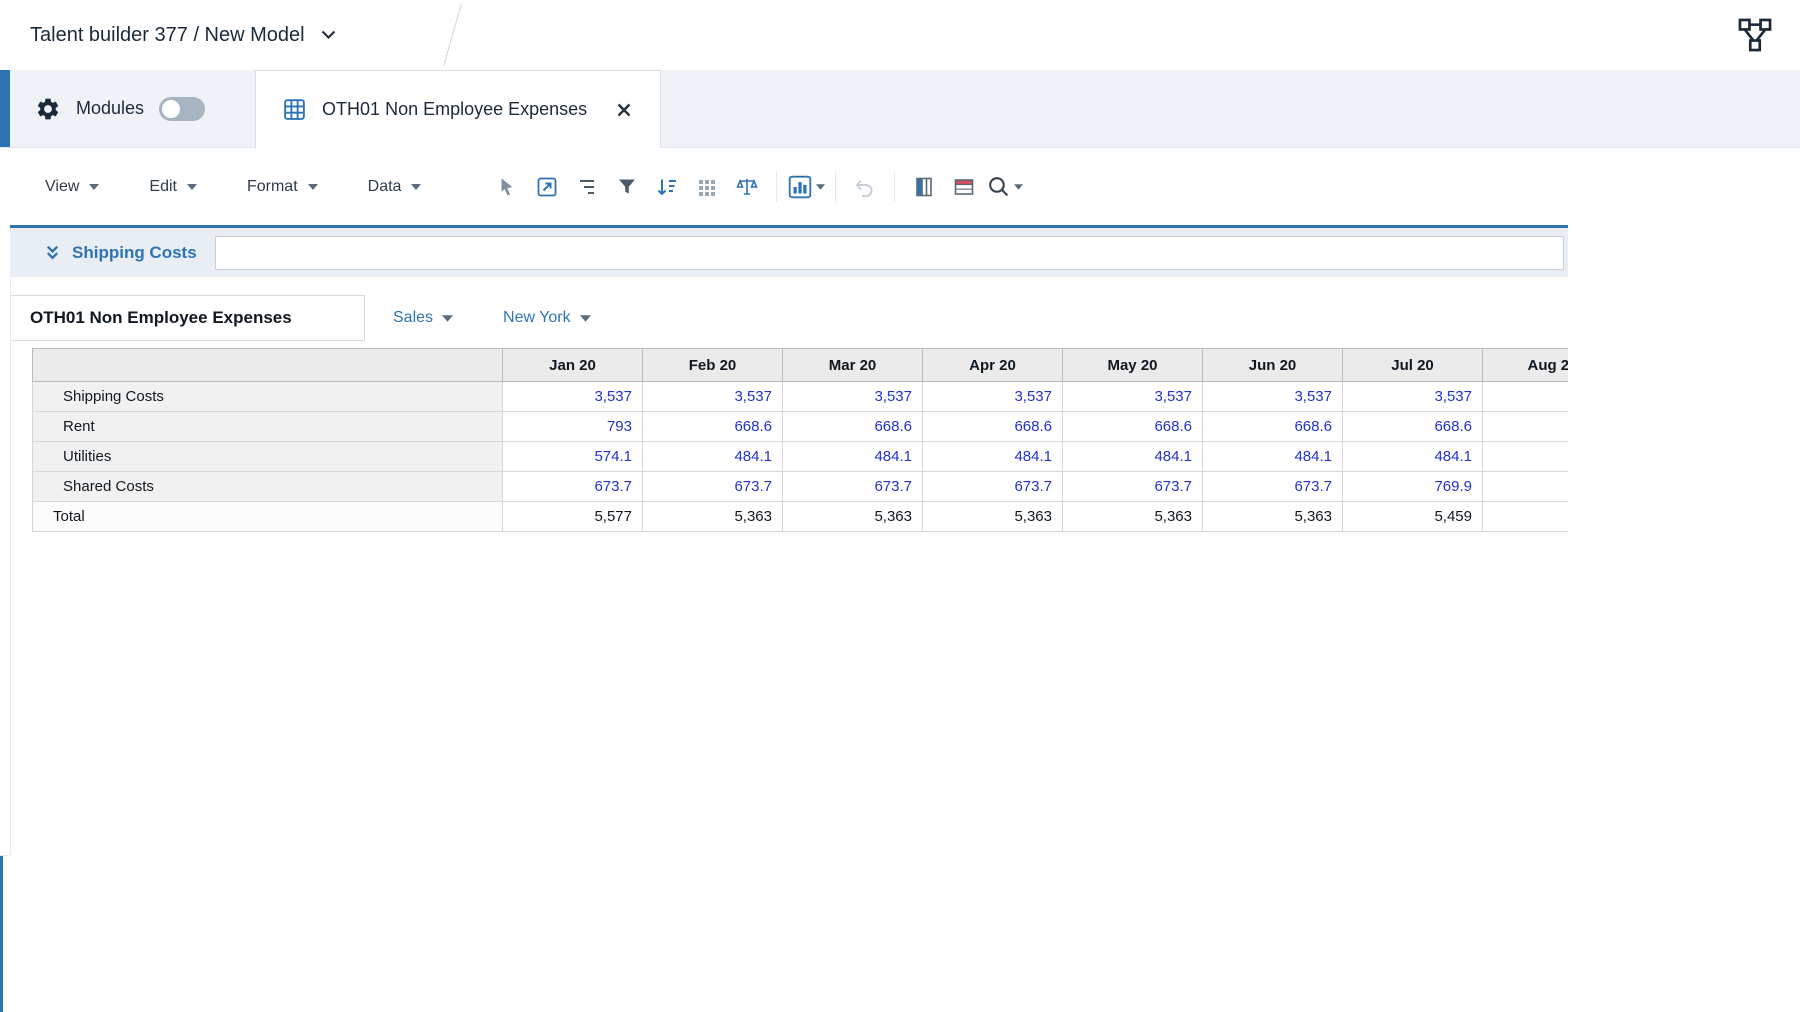 Image resolution: width=1800 pixels, height=1012 pixels. What do you see at coordinates (747, 187) in the screenshot?
I see `balance-button` at bounding box center [747, 187].